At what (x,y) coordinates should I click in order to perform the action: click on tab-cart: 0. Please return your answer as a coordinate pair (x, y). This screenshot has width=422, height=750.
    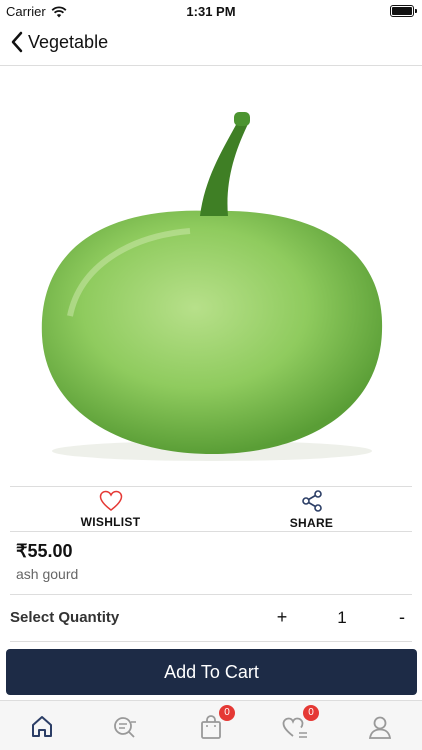
    Looking at the image, I should click on (216, 723).